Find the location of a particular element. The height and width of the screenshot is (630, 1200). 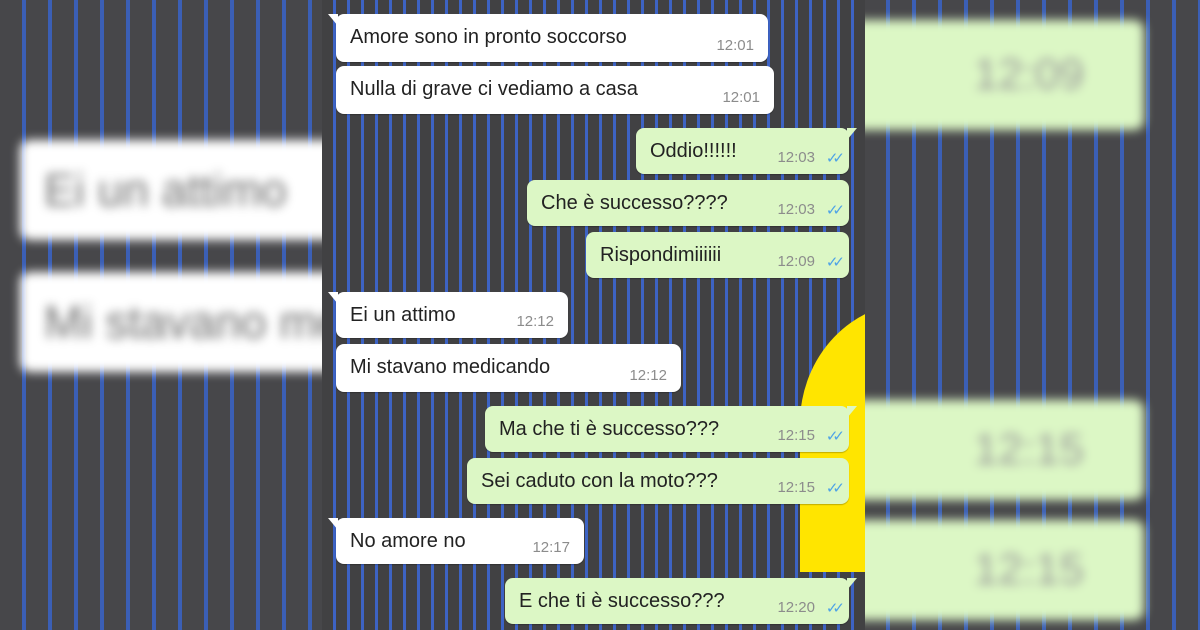

message-text: Che è successo???? is located at coordinates (634, 203).